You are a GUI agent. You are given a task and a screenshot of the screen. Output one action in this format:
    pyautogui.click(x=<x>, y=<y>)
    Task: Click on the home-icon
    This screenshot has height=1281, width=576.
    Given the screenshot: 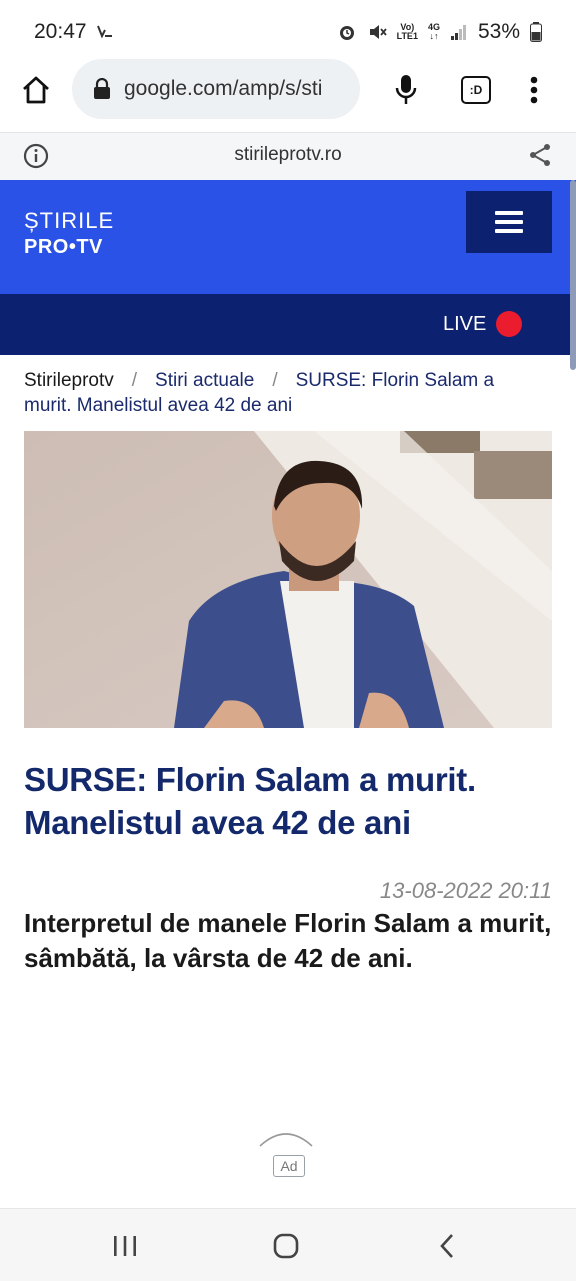 What is the action you would take?
    pyautogui.click(x=36, y=90)
    